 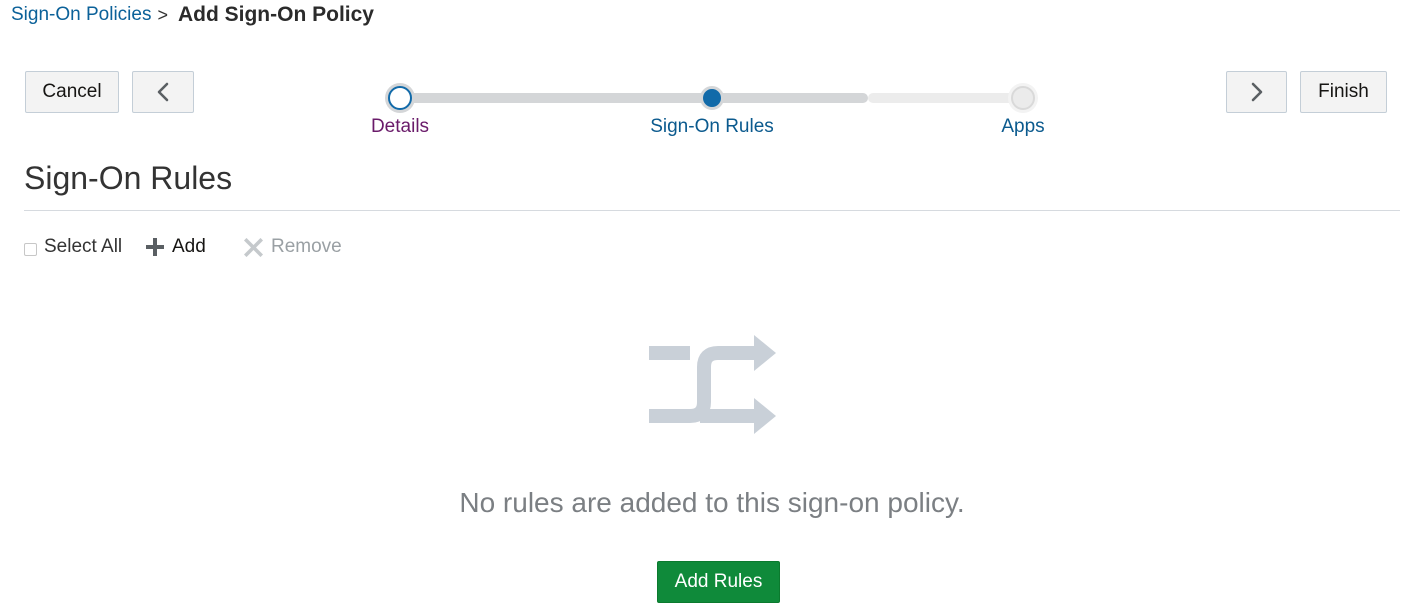 I want to click on breadcrumb-sign-on-policies-link: Sign-On Policies, so click(x=81, y=15).